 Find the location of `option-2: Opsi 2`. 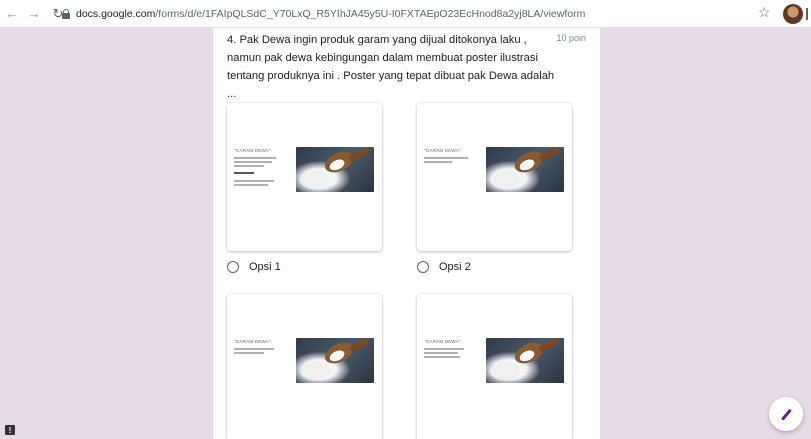

option-2: Opsi 2 is located at coordinates (444, 267).